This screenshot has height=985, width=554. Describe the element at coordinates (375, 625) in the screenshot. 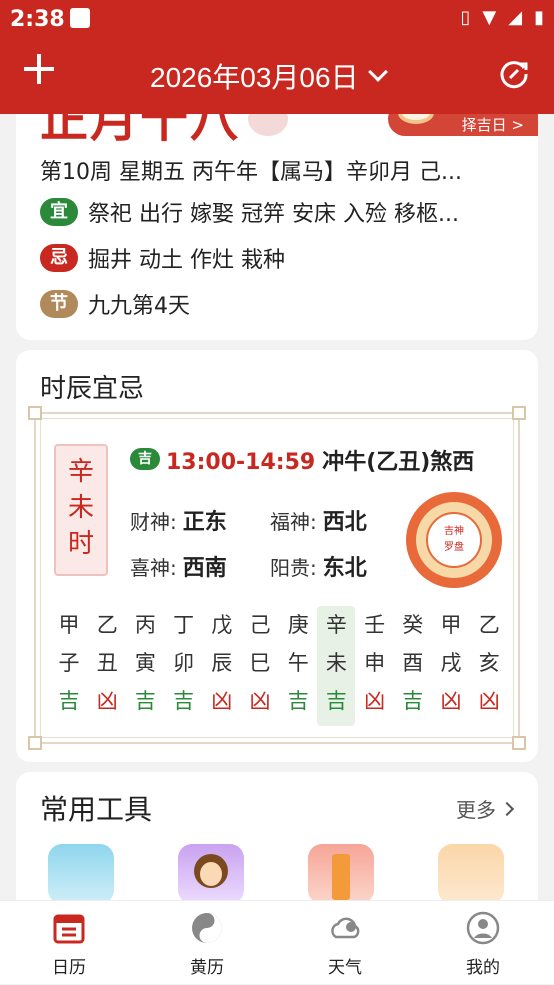

I see `hour-gan: 壬` at that location.